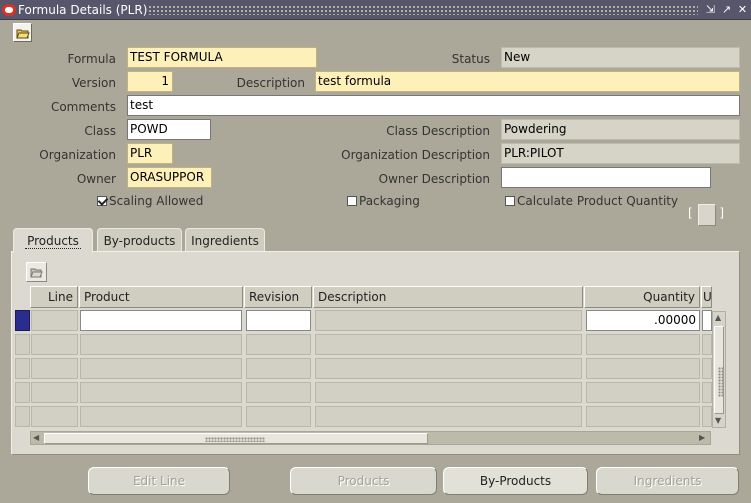 The width and height of the screenshot is (751, 503). What do you see at coordinates (620, 57) in the screenshot?
I see `status-field: New` at bounding box center [620, 57].